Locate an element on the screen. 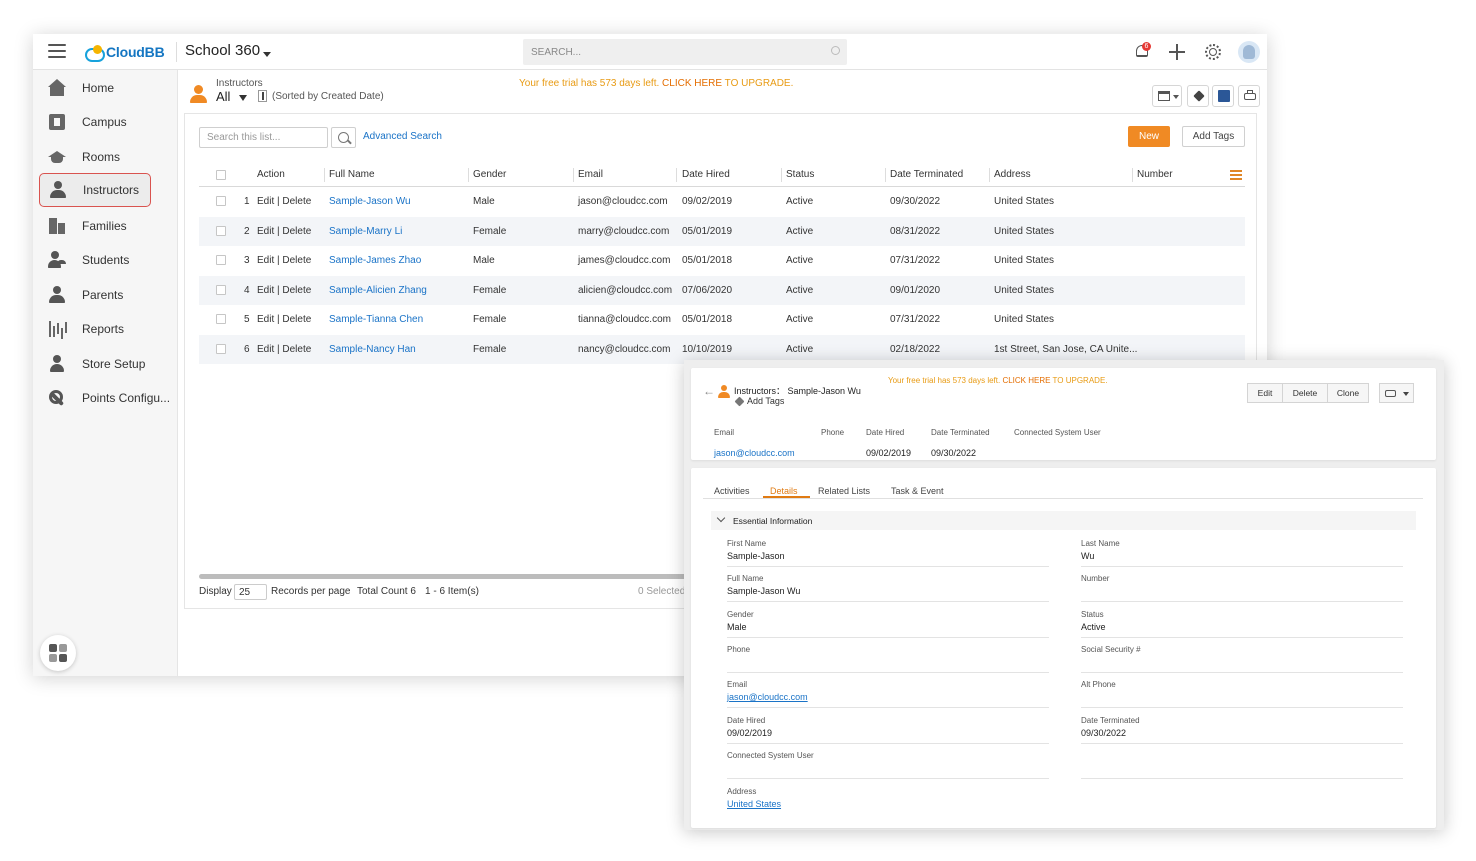 The width and height of the screenshot is (1476, 861). sidebar-item-students: Students is located at coordinates (95, 260).